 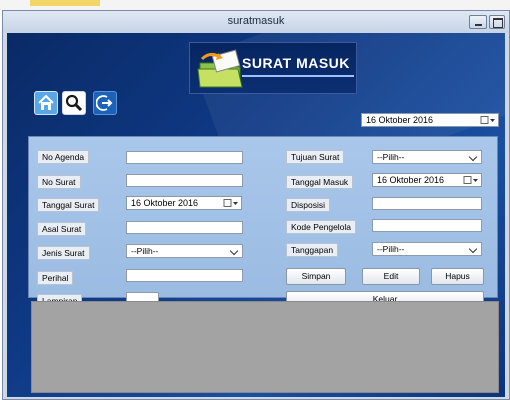 I want to click on tanggapan-label: Tanggapan, so click(x=312, y=250).